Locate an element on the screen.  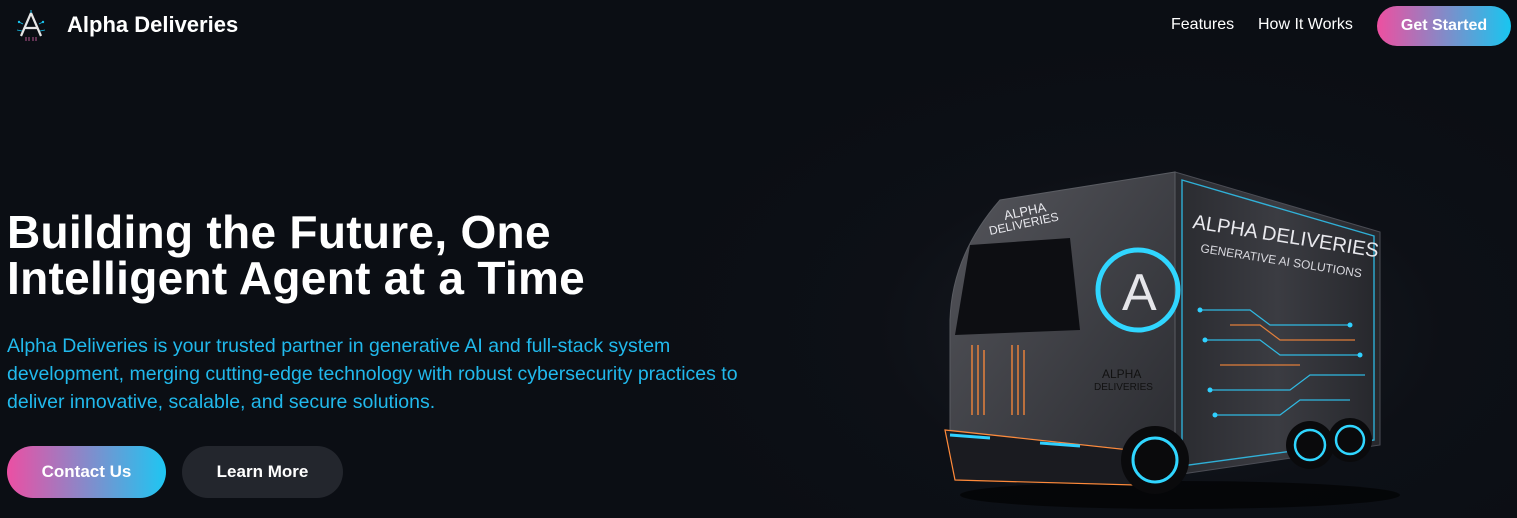
truck-emblem-letter: A is located at coordinates (1139, 293).